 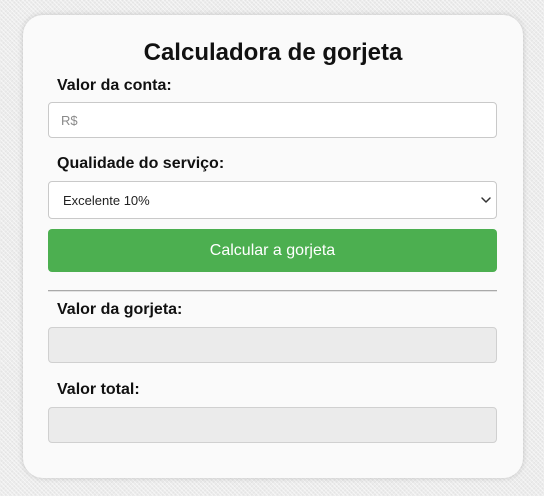 What do you see at coordinates (486, 200) in the screenshot?
I see `chevron-down-icon` at bounding box center [486, 200].